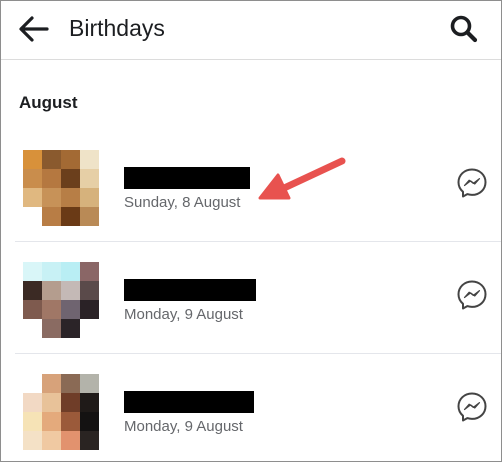 This screenshot has width=502, height=462. I want to click on birthday-date: Sunday, 8 August, so click(182, 202).